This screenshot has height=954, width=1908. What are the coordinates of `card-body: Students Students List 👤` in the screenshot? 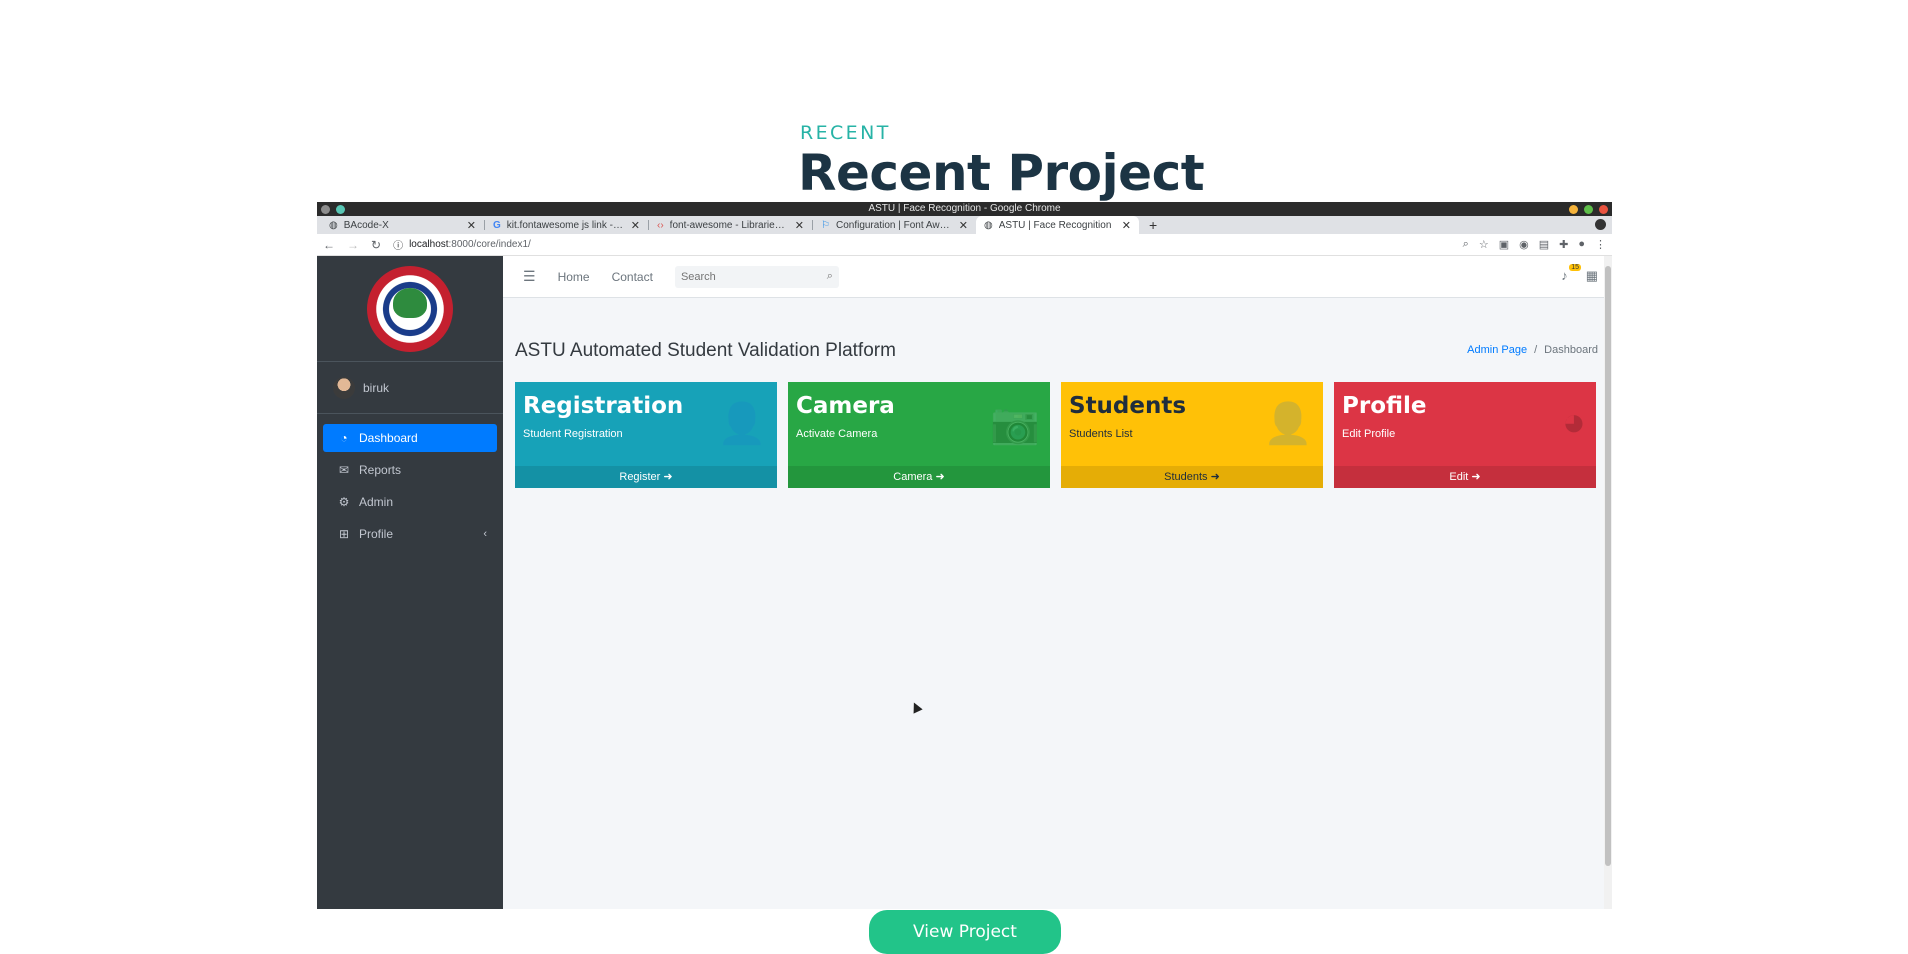 It's located at (1192, 424).